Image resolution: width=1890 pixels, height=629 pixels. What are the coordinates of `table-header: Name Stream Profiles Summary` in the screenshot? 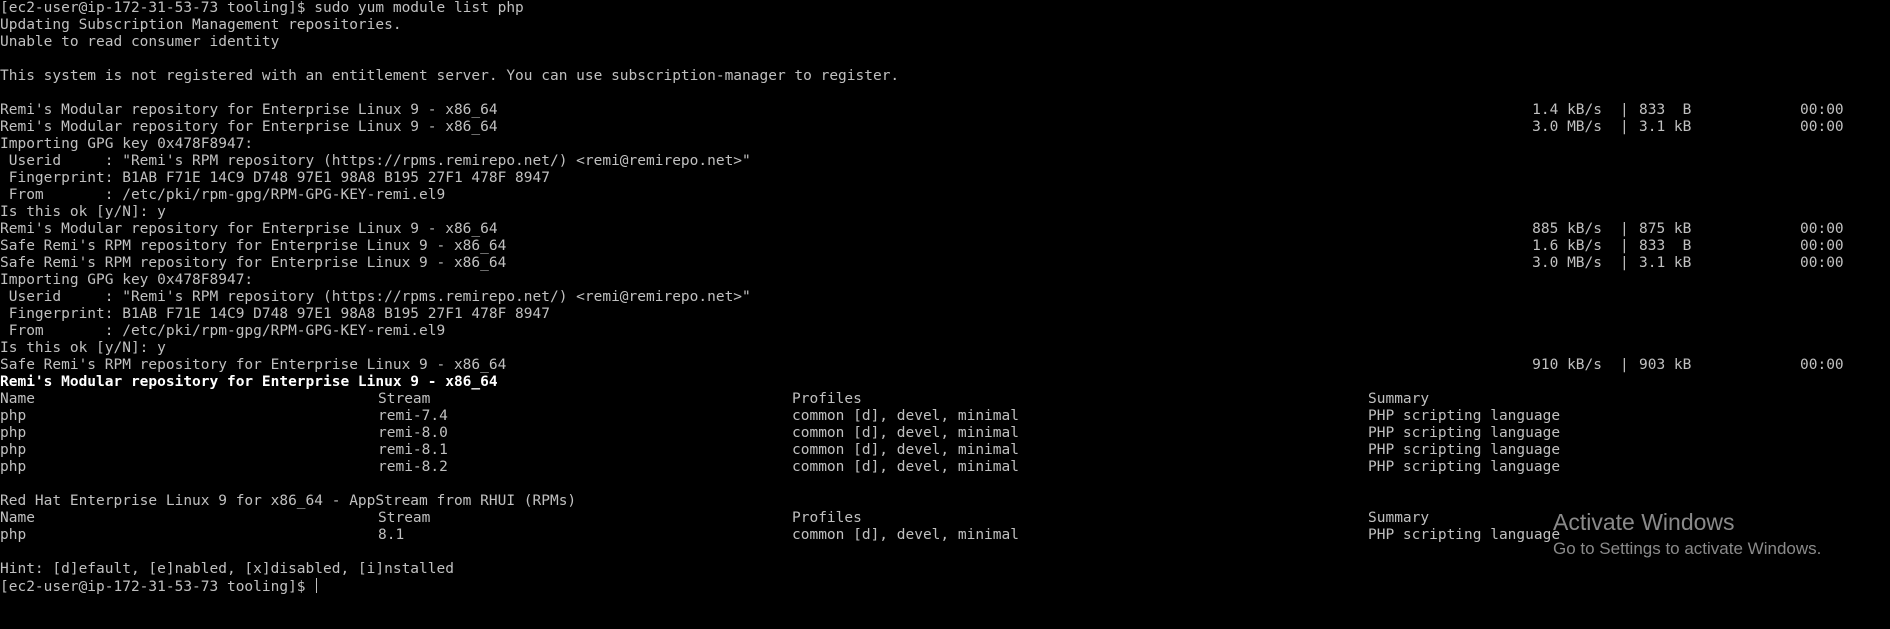 It's located at (715, 399).